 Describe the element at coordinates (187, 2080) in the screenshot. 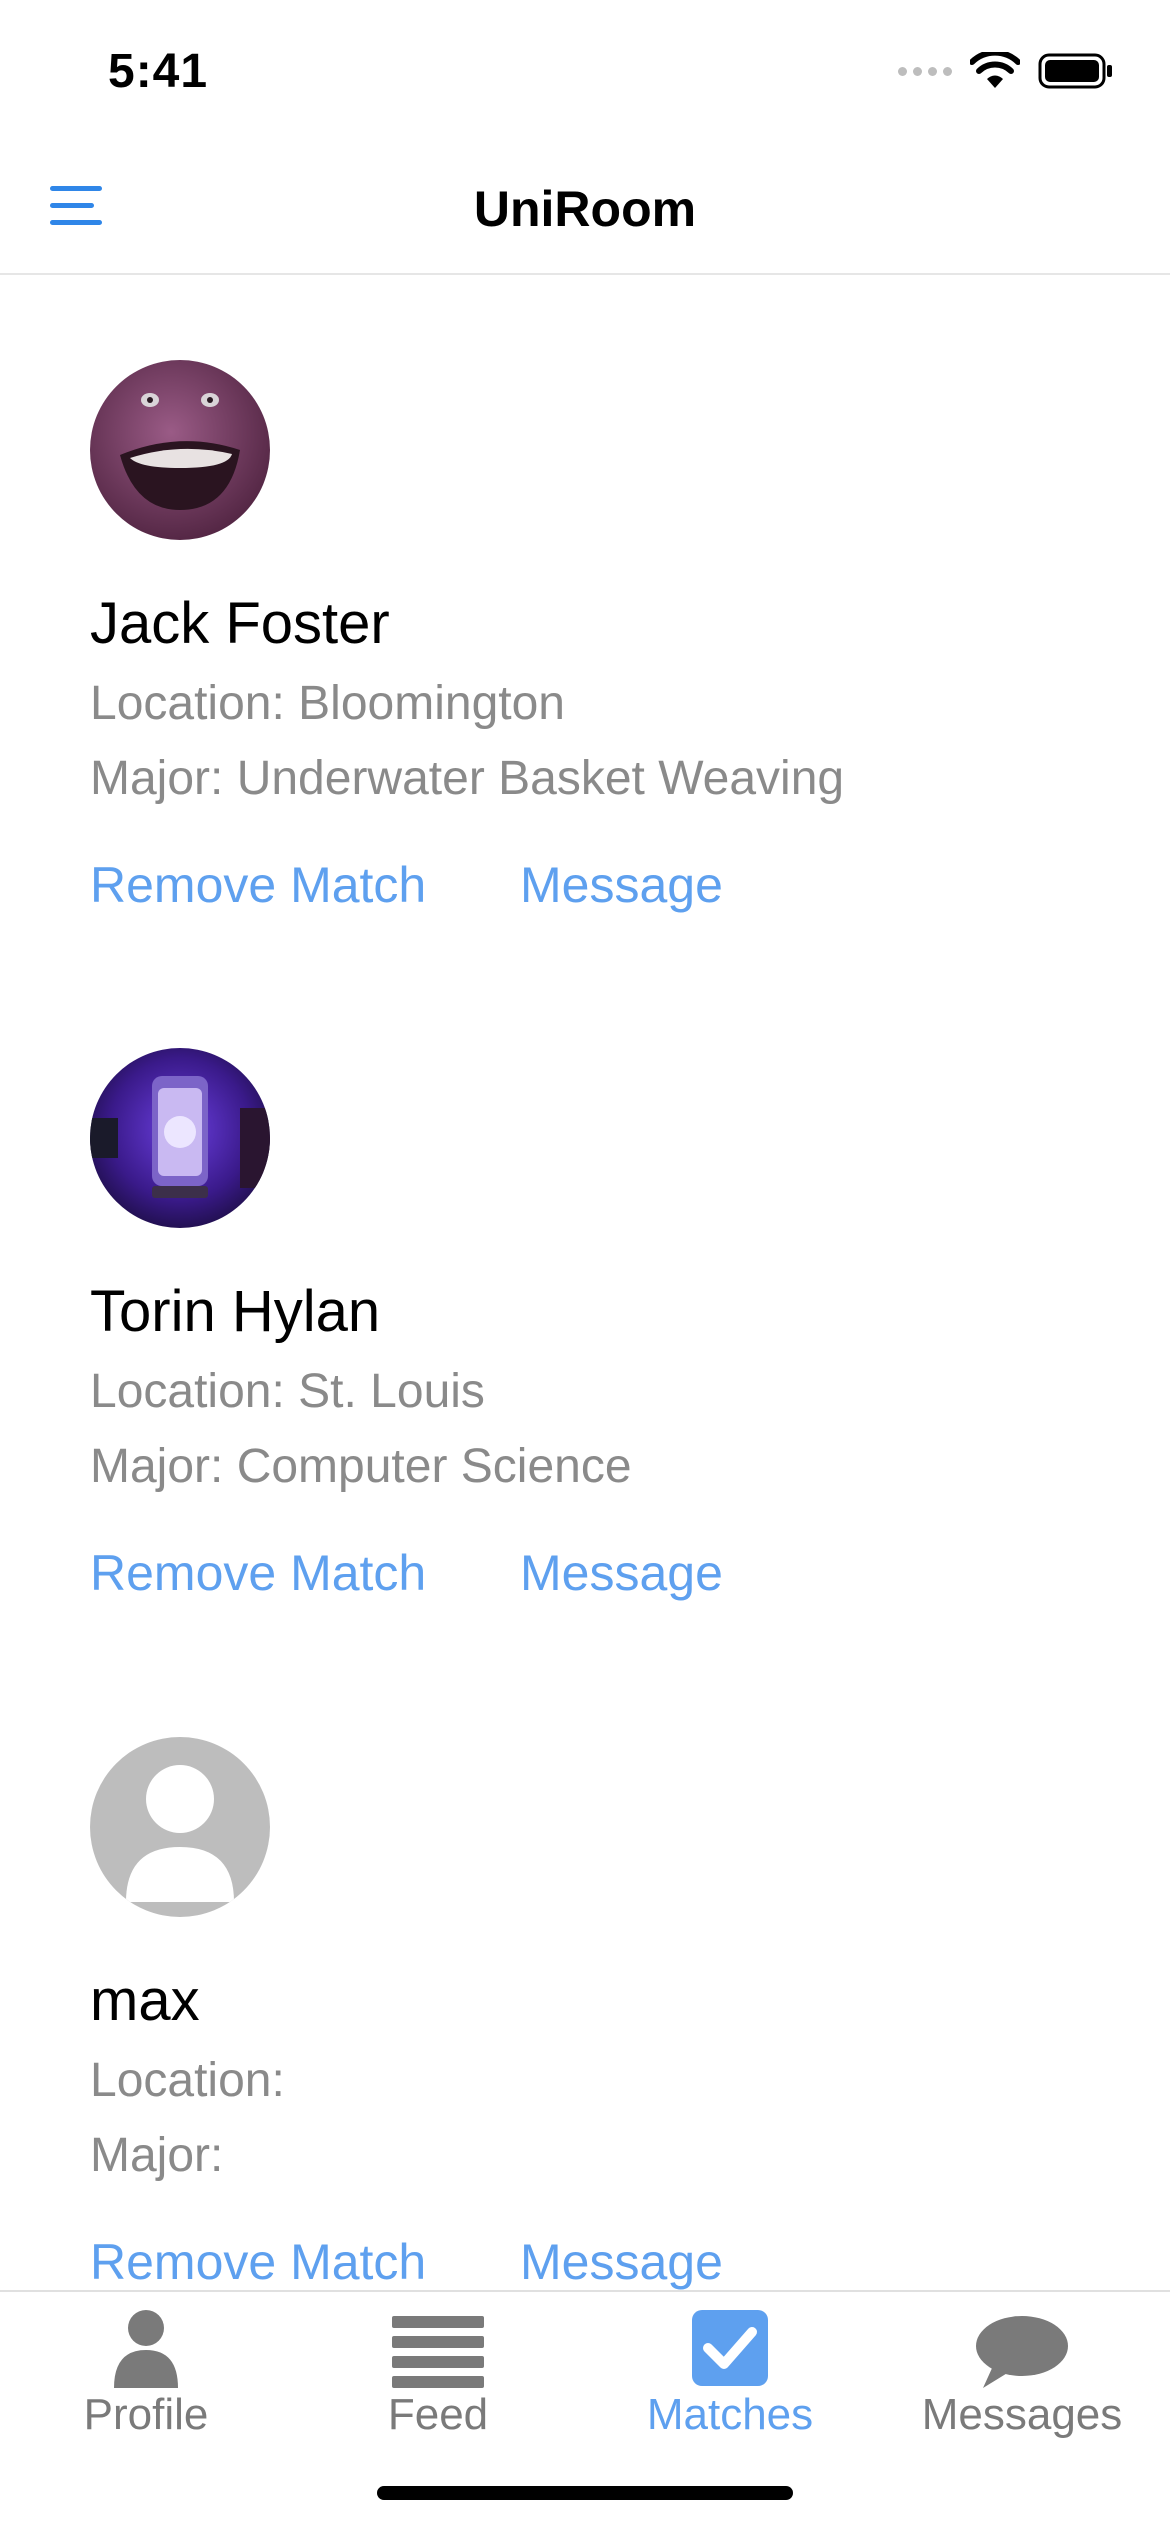

I see `match-location: Location:` at that location.